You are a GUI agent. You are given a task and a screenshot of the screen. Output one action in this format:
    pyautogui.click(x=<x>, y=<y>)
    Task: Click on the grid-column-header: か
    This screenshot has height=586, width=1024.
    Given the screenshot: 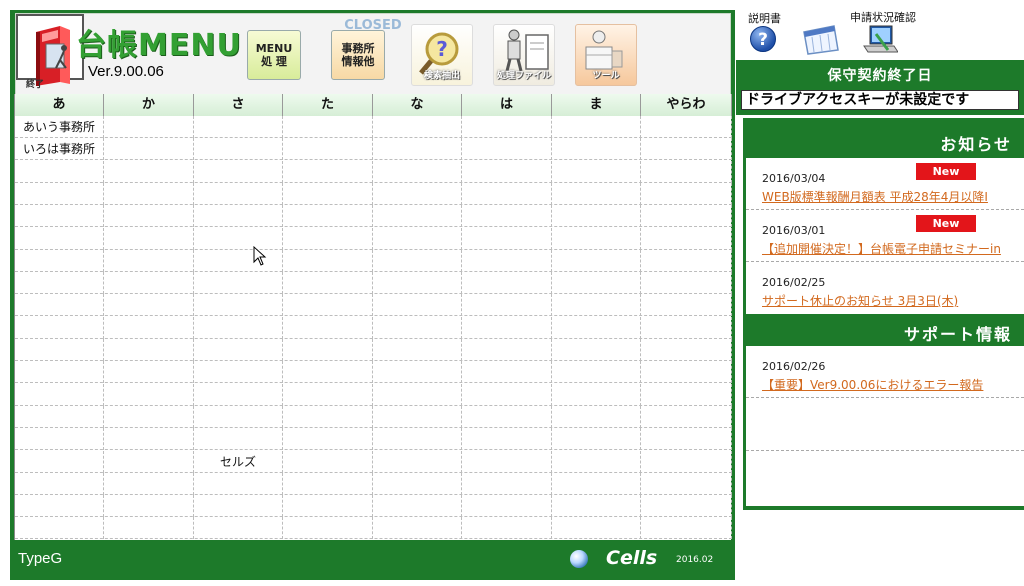 What is the action you would take?
    pyautogui.click(x=149, y=105)
    